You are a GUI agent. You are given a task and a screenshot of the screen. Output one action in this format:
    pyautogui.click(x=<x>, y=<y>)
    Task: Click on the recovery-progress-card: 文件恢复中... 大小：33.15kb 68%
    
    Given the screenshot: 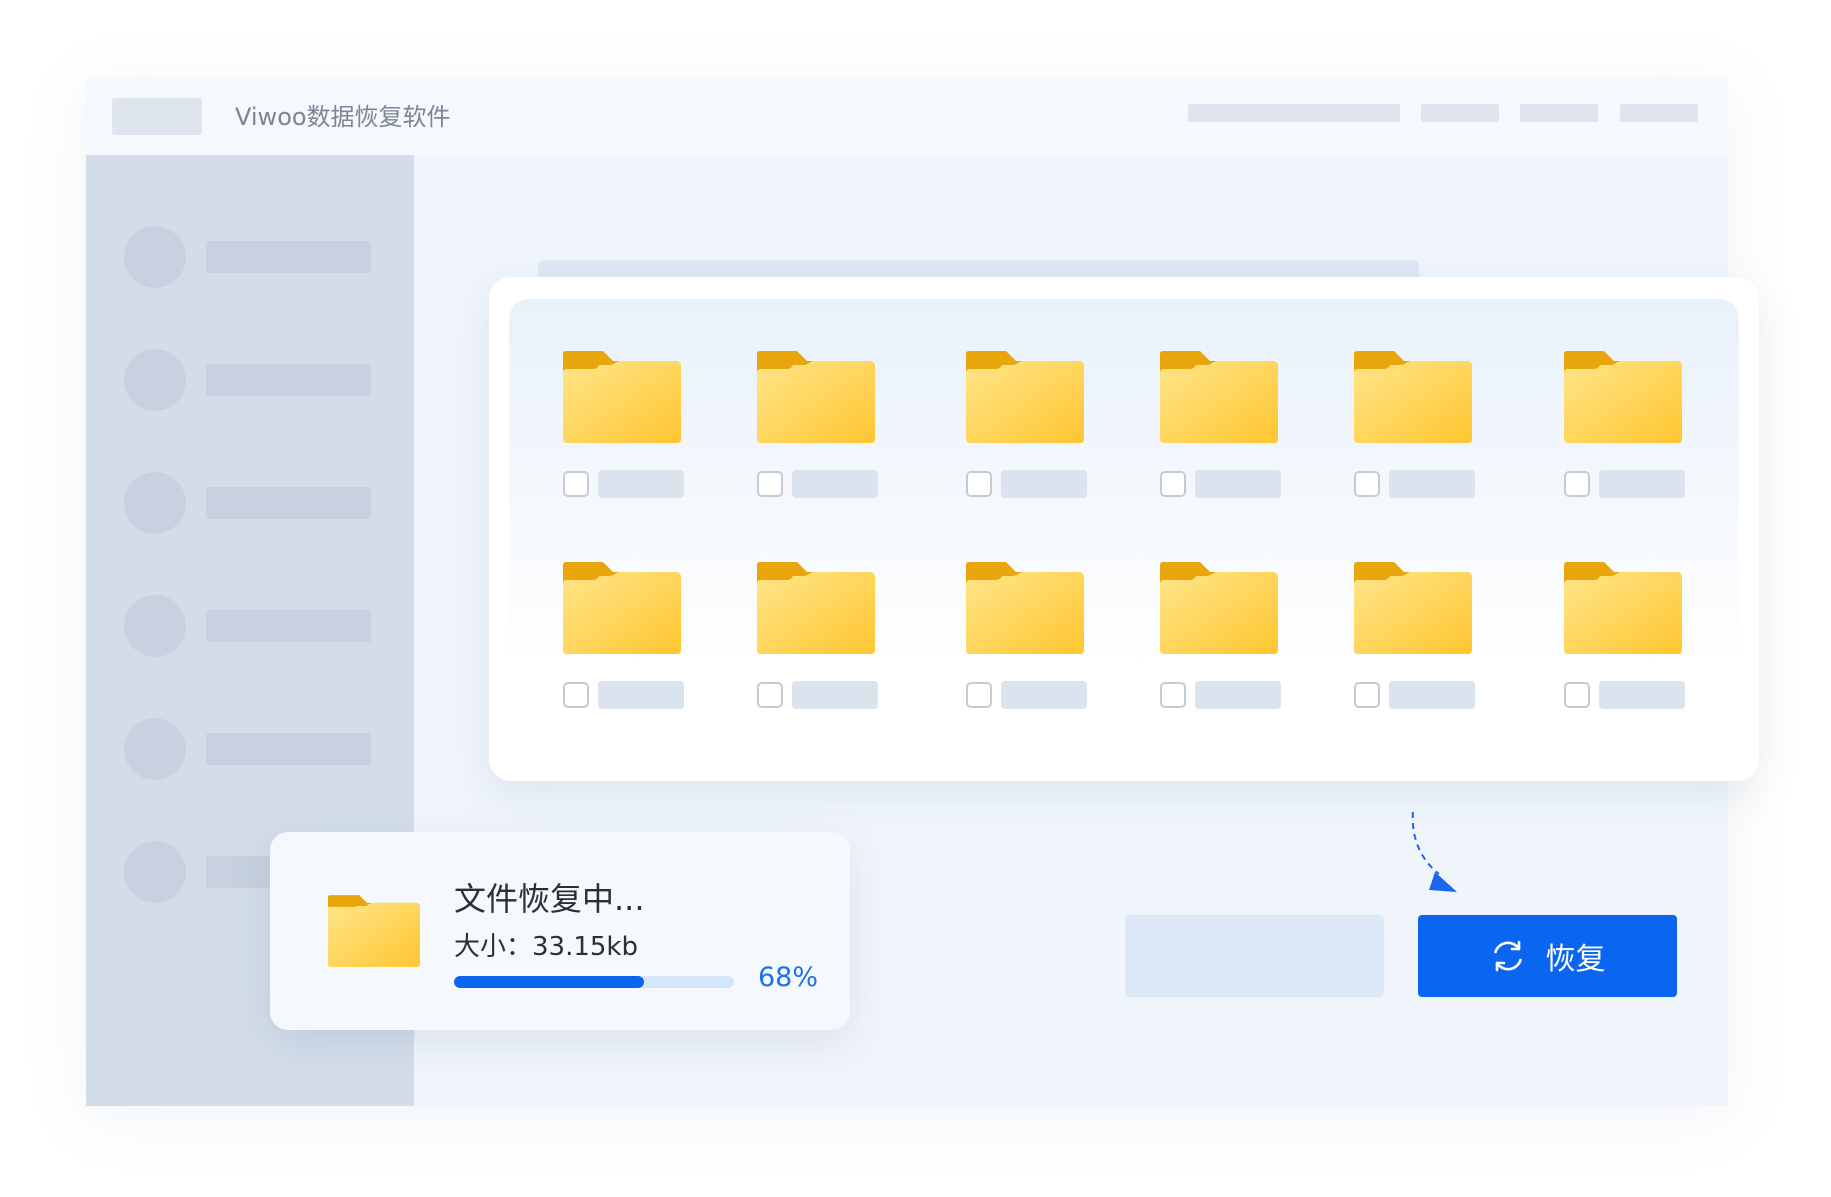 What is the action you would take?
    pyautogui.click(x=560, y=931)
    